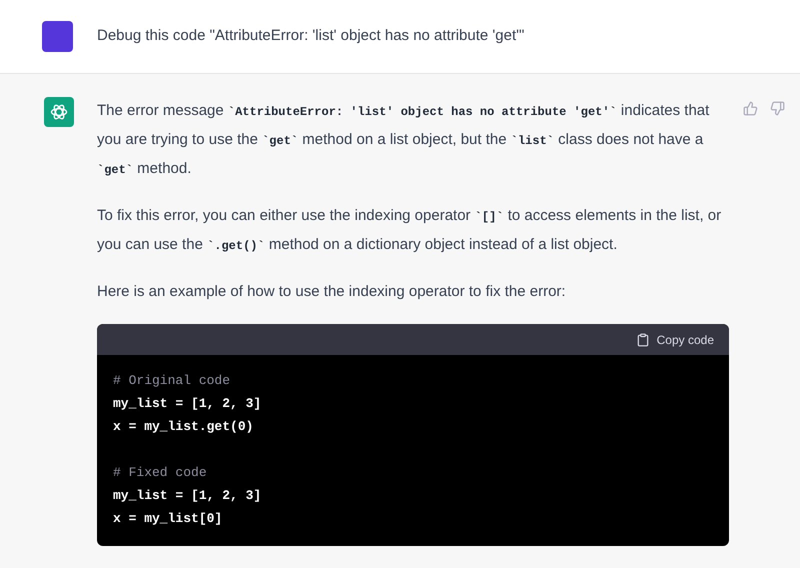 Image resolution: width=800 pixels, height=568 pixels. Describe the element at coordinates (409, 230) in the screenshot. I see `message-paragraph: To fix this error, you can either use the indexing operator `[]` to access elements in the list, or you can use the `.get()` method on a dictionary object instead of a list object.` at that location.